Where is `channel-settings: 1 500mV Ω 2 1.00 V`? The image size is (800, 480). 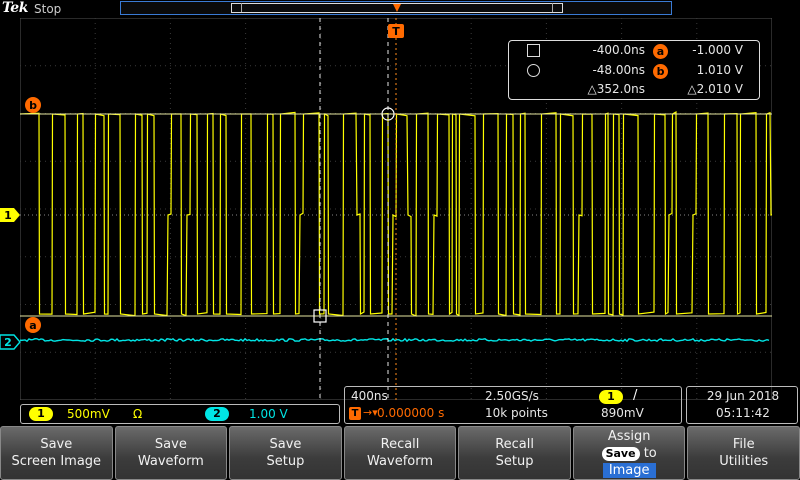 channel-settings: 1 500mV Ω 2 1.00 V is located at coordinates (180, 414).